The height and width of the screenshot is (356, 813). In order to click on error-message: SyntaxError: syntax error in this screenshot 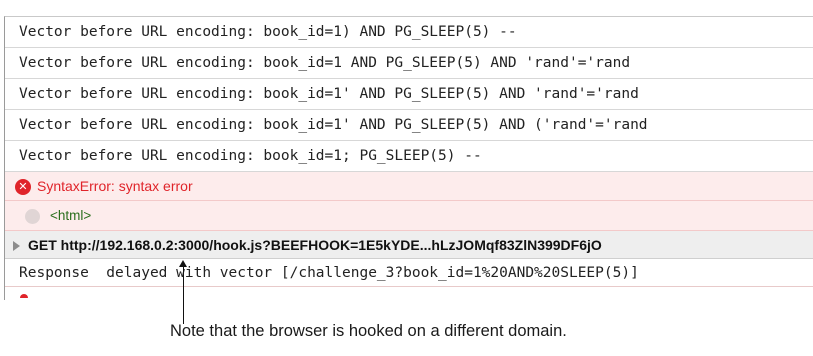, I will do `click(115, 186)`.